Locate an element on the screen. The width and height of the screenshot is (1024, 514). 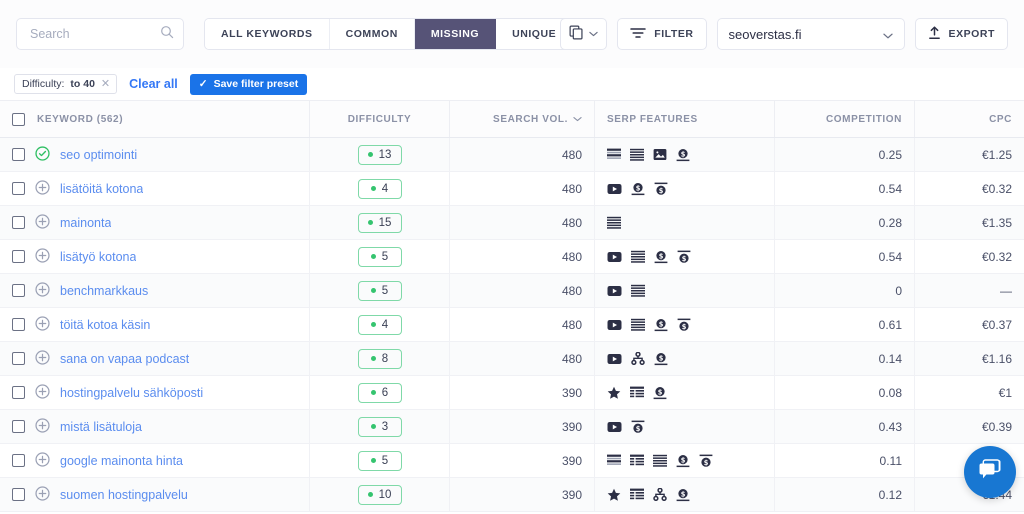
clear-all-button: Clear all is located at coordinates (153, 84).